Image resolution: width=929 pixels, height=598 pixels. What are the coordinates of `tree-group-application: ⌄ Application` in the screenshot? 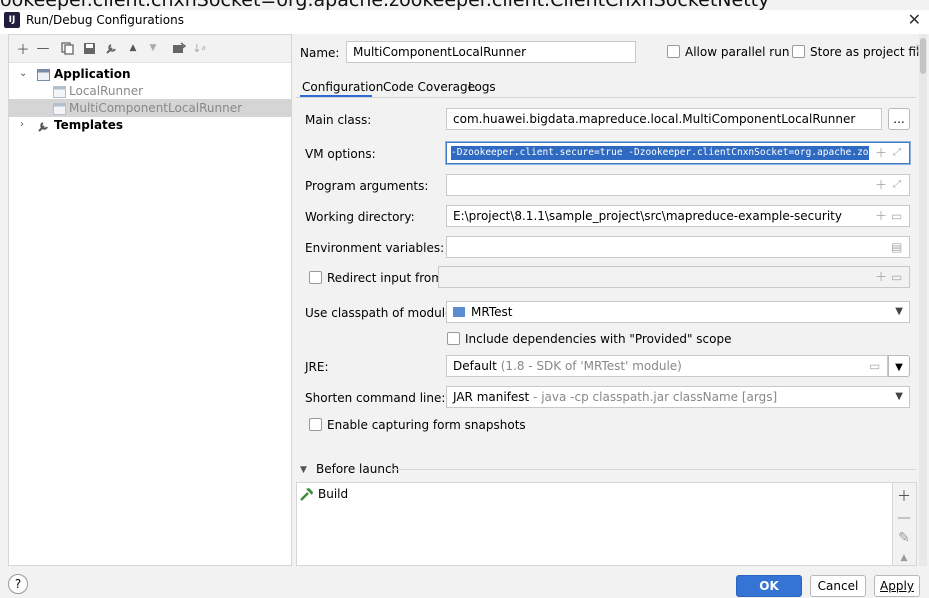 It's located at (150, 74).